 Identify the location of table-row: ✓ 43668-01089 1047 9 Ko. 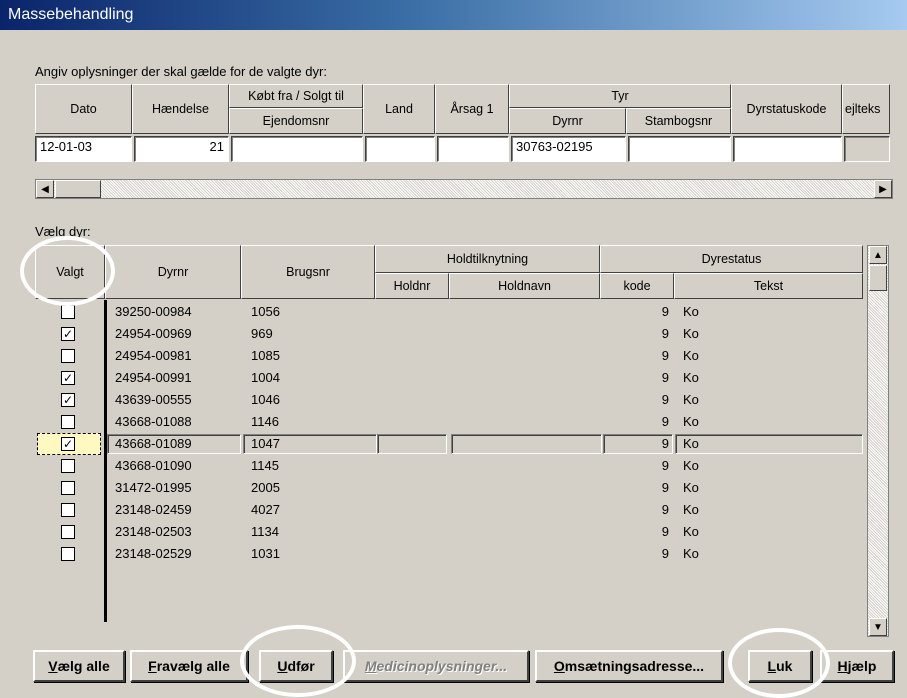
(449, 444).